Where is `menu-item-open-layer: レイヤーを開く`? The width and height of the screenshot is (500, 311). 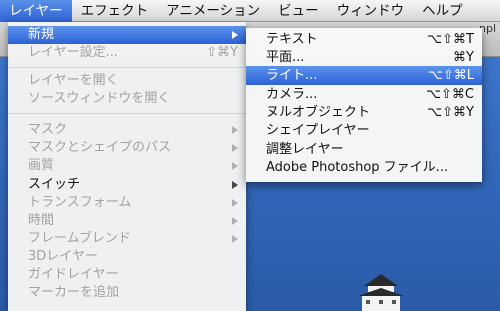
menu-item-open-layer: レイヤーを開く is located at coordinates (127, 81).